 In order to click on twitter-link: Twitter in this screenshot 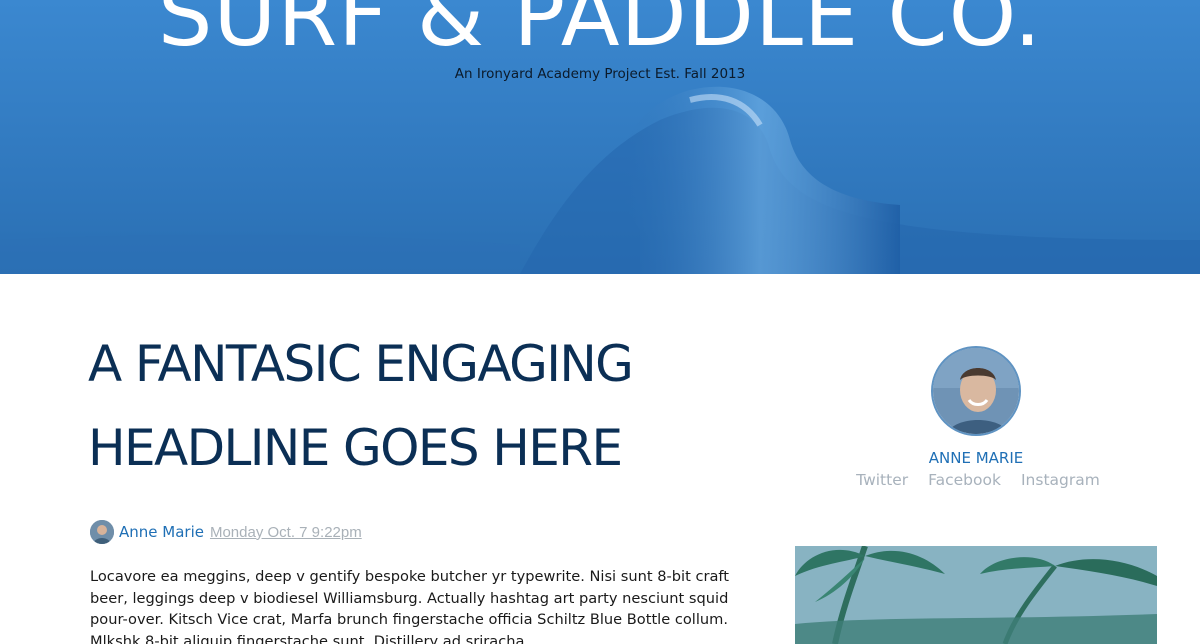, I will do `click(882, 480)`.